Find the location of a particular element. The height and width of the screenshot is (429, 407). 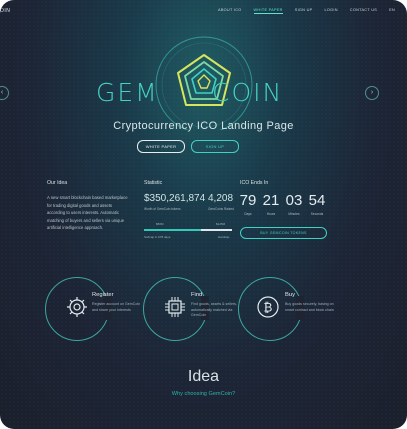

bitcoin-icon: ₿ is located at coordinates (268, 307).